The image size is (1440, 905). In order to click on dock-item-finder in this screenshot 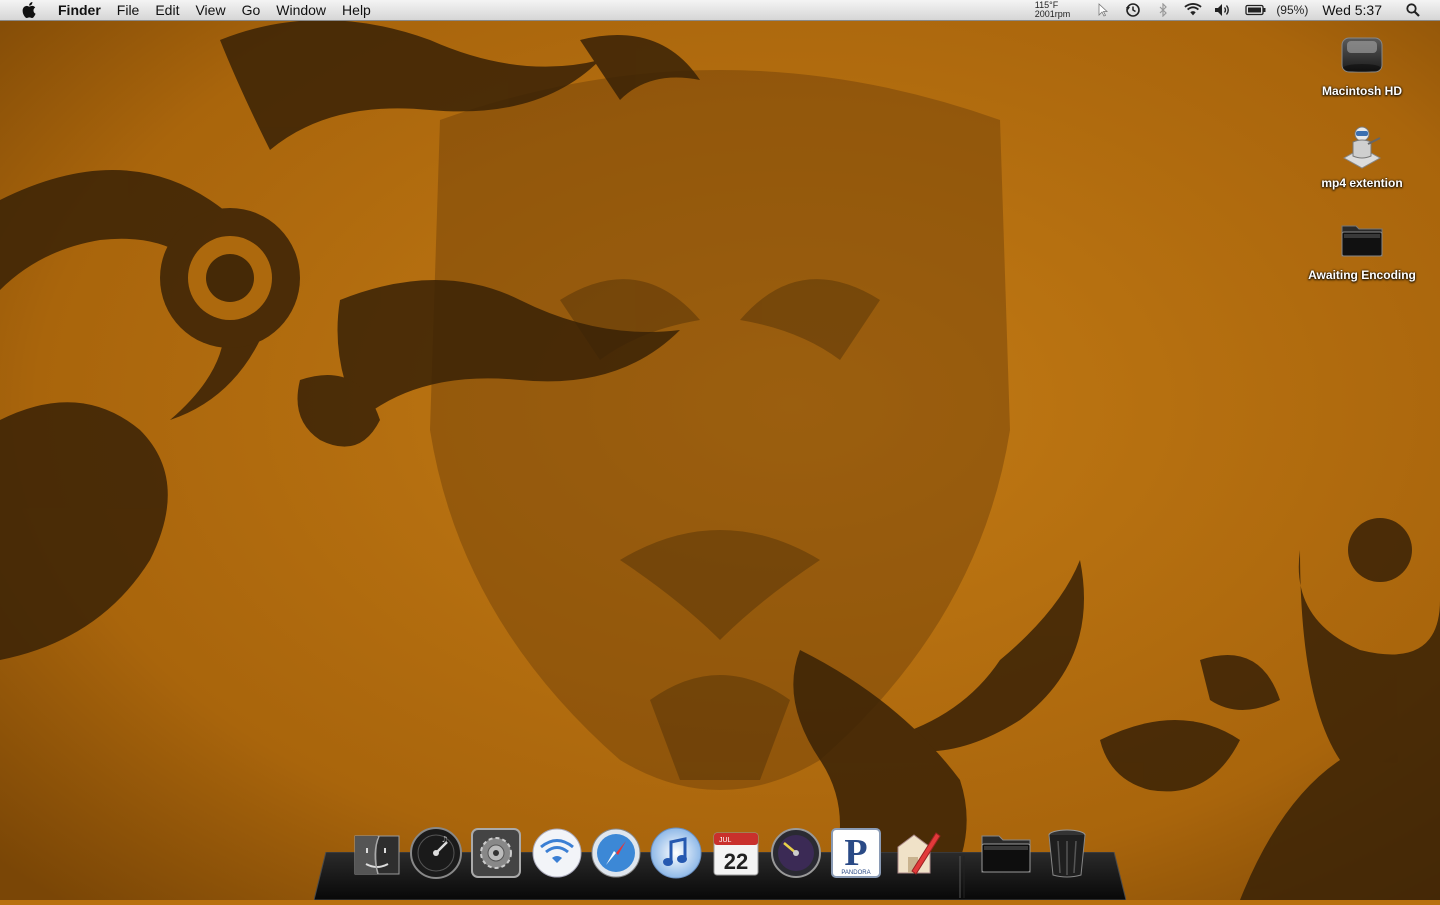, I will do `click(377, 853)`.